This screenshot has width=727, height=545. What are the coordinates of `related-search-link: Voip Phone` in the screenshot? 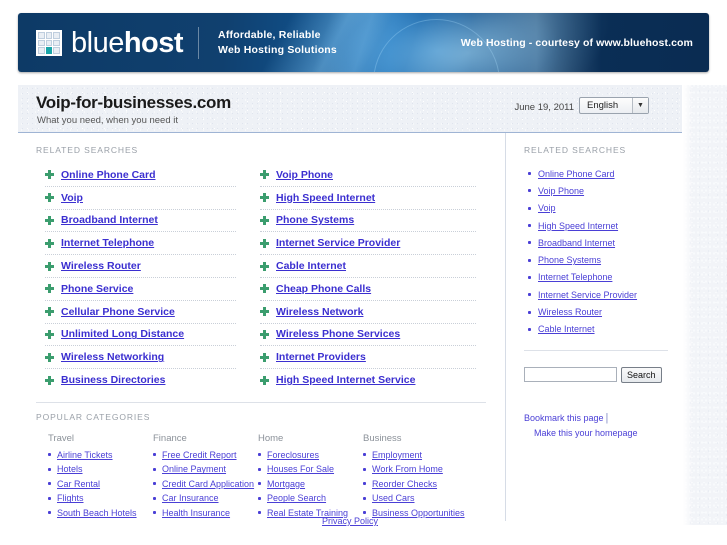 It's located at (304, 175).